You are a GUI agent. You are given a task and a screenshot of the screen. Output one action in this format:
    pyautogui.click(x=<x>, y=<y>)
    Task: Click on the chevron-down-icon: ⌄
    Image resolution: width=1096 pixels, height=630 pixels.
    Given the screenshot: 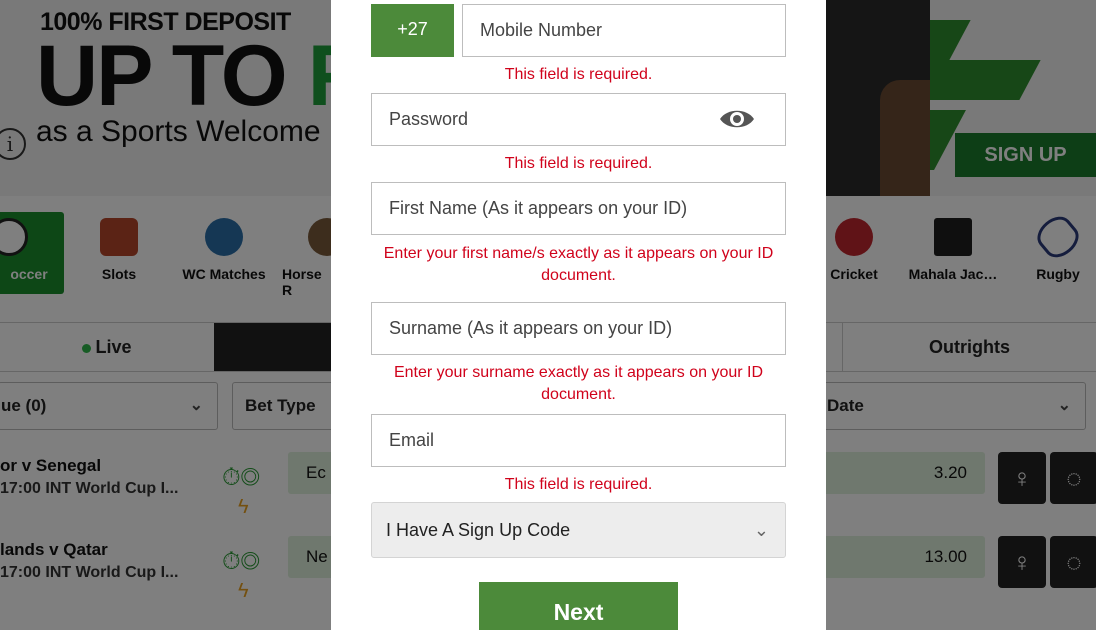 What is the action you would take?
    pyautogui.click(x=761, y=530)
    